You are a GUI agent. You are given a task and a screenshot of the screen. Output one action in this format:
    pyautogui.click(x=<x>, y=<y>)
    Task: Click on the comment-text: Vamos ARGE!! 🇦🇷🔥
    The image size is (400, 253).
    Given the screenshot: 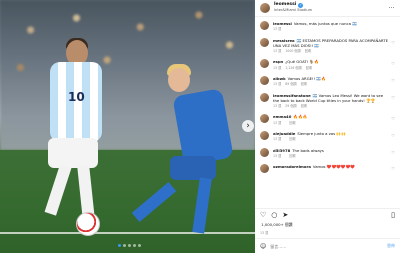 What is the action you would take?
    pyautogui.click(x=306, y=78)
    